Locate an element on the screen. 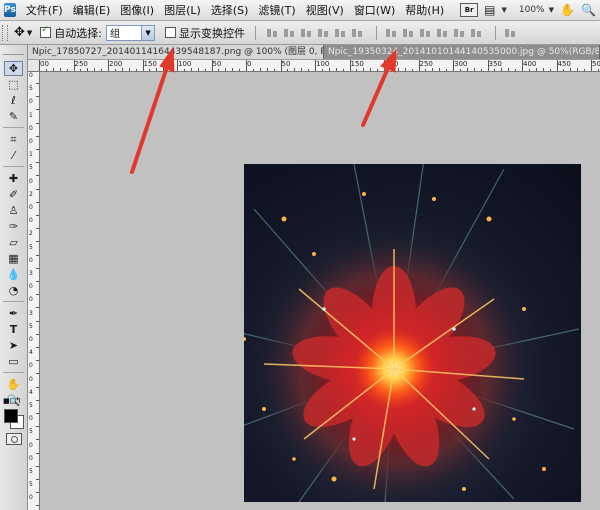 This screenshot has width=600, height=510. align-bottom-icon is located at coordinates (306, 33).